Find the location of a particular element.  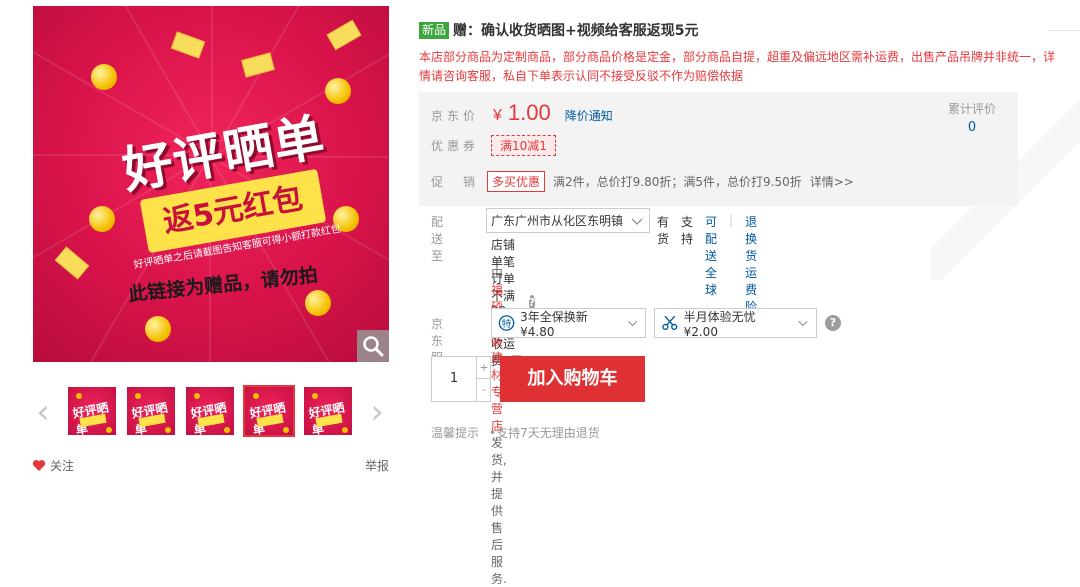

address-select: 广东广州市从化区东明镇 is located at coordinates (568, 220).